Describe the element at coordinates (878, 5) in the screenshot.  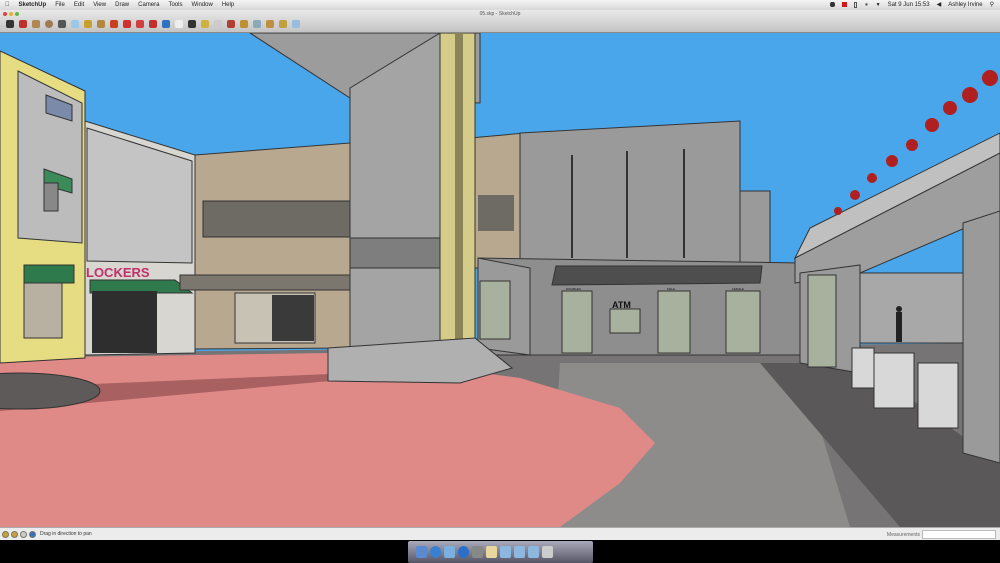
I see `wifi-icon: ▼` at that location.